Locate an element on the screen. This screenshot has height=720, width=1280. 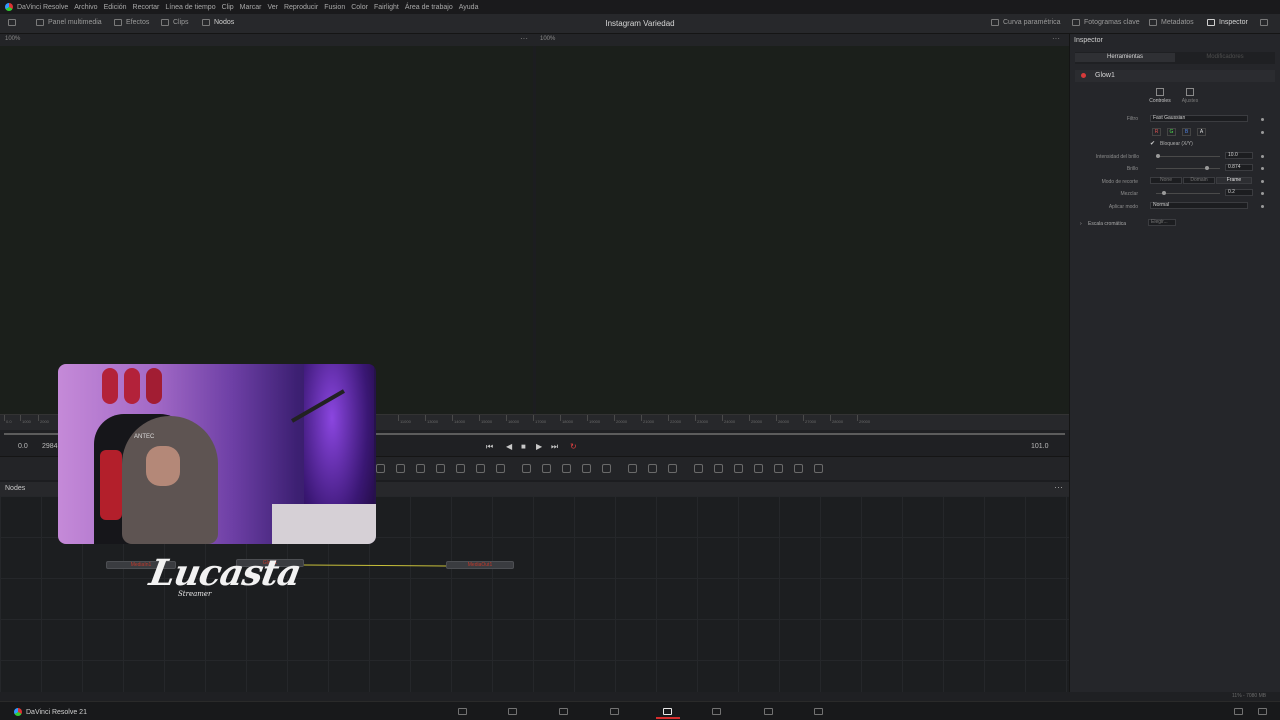
menu-fairlight: Fairlight is located at coordinates (386, 7).